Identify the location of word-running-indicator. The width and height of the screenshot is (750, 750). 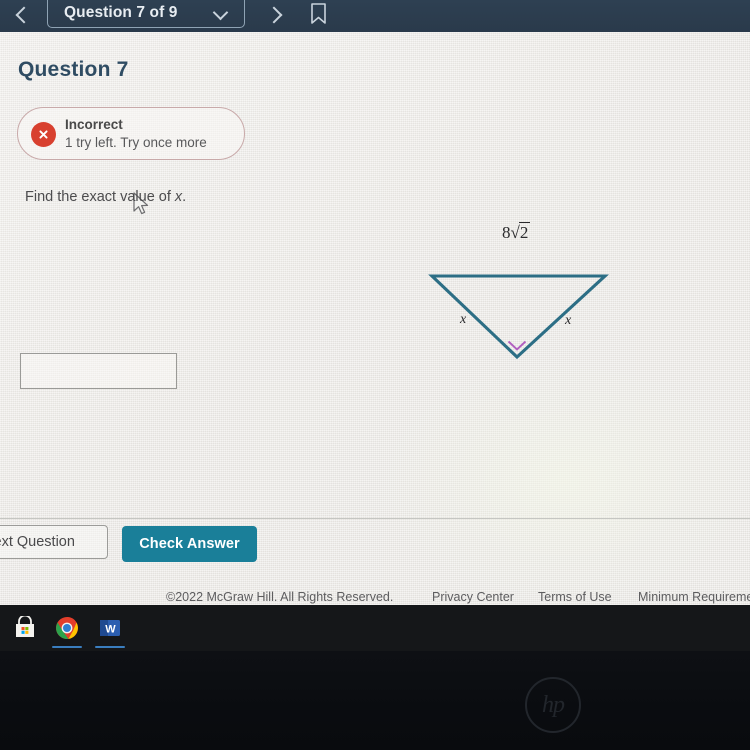
(110, 647).